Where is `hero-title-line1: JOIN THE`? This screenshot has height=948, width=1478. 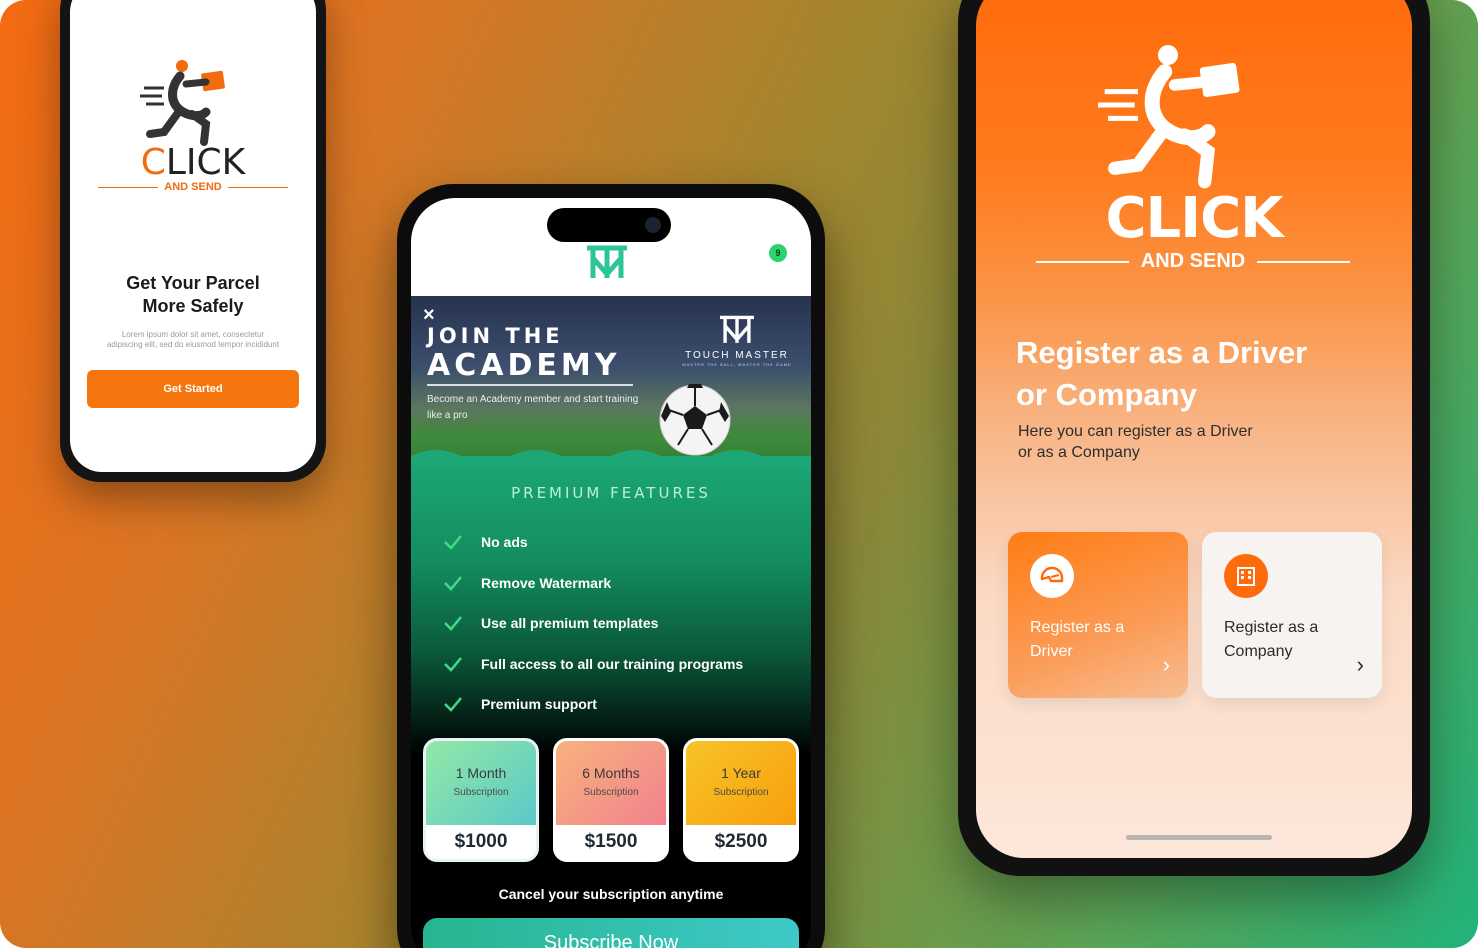
hero-title-line1: JOIN THE is located at coordinates (495, 336).